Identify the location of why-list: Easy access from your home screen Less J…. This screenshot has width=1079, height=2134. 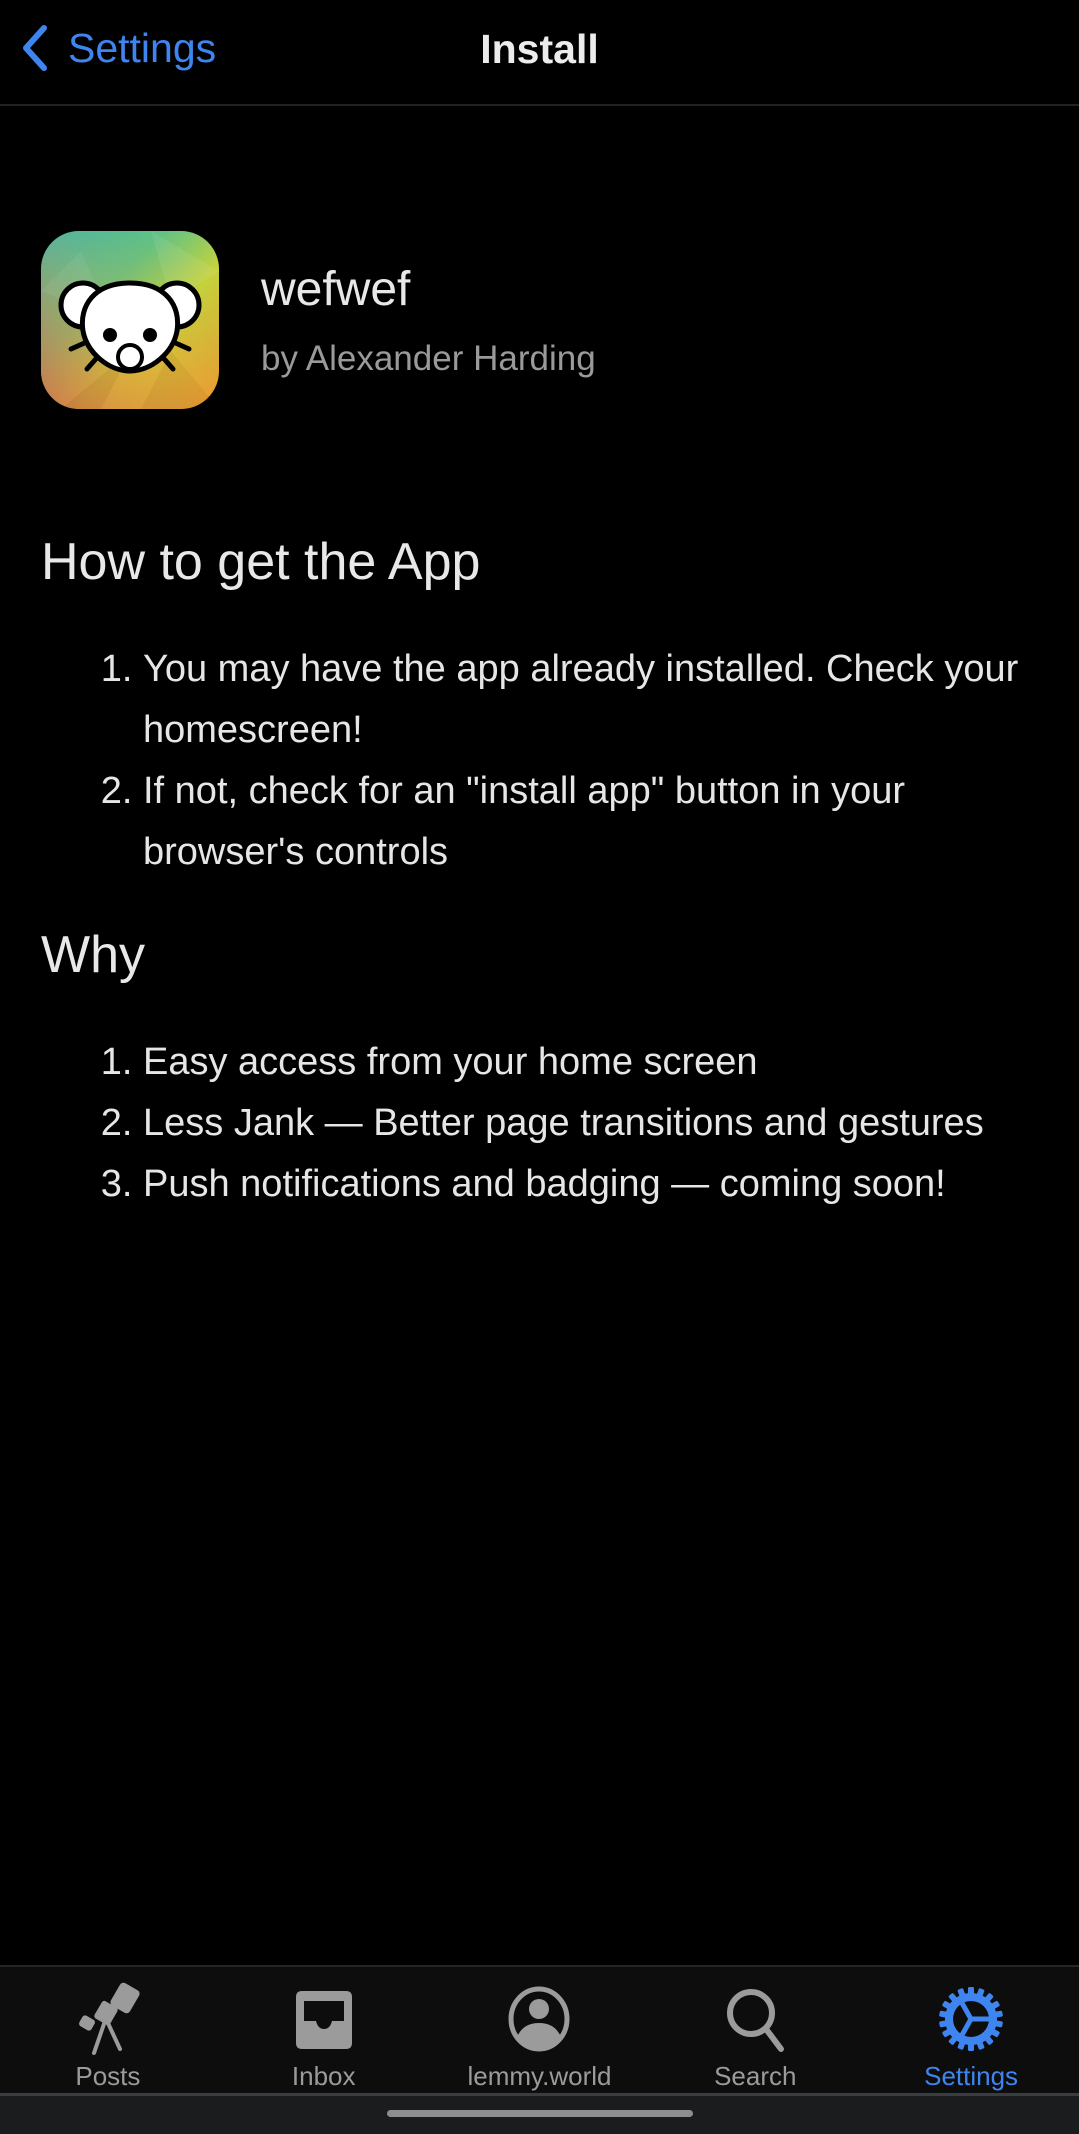
(580, 1123).